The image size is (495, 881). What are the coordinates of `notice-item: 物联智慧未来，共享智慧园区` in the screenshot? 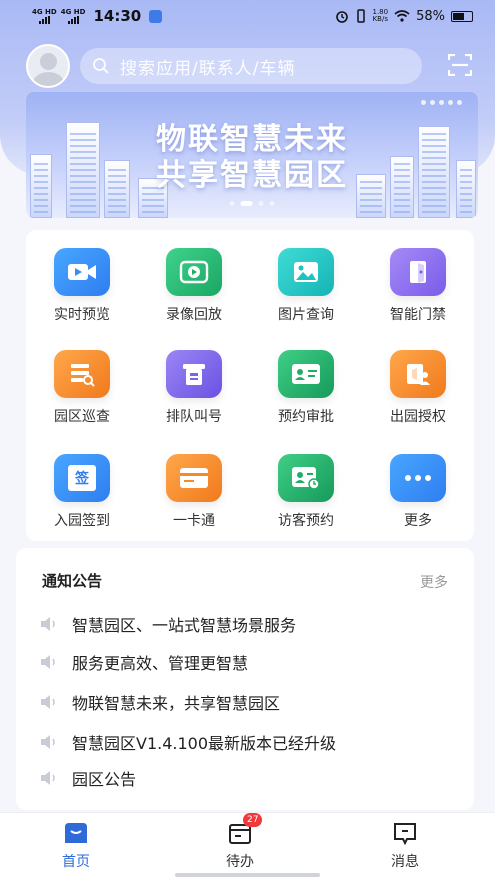 It's located at (160, 702).